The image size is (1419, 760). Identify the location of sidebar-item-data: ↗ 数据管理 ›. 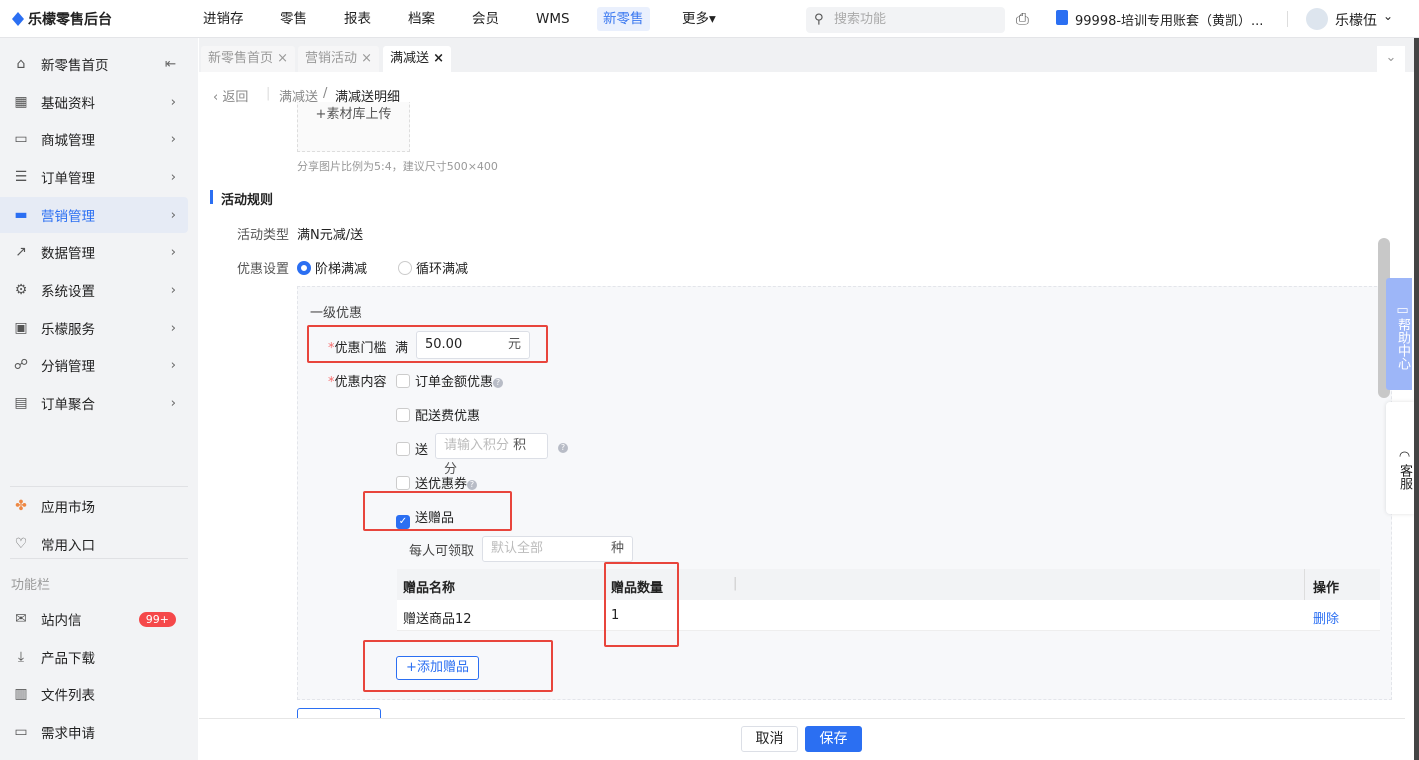
(94, 252).